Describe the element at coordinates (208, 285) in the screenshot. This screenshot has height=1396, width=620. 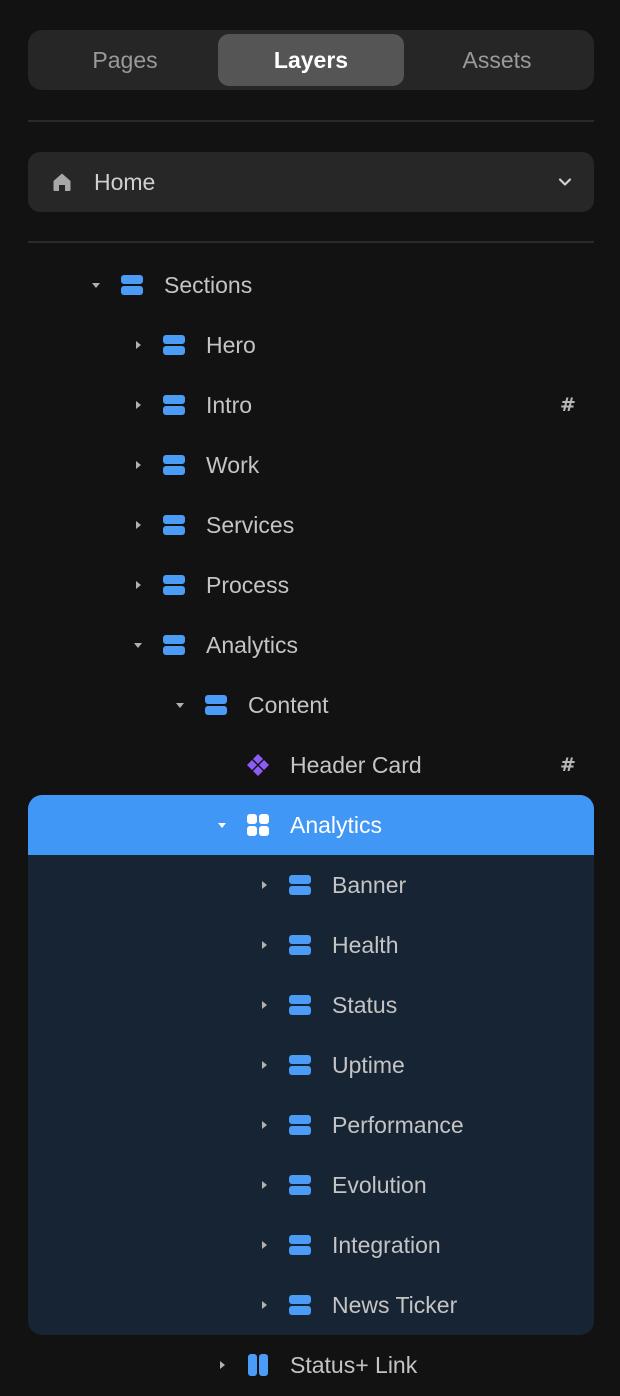
I see `layer-label: Sections` at that location.